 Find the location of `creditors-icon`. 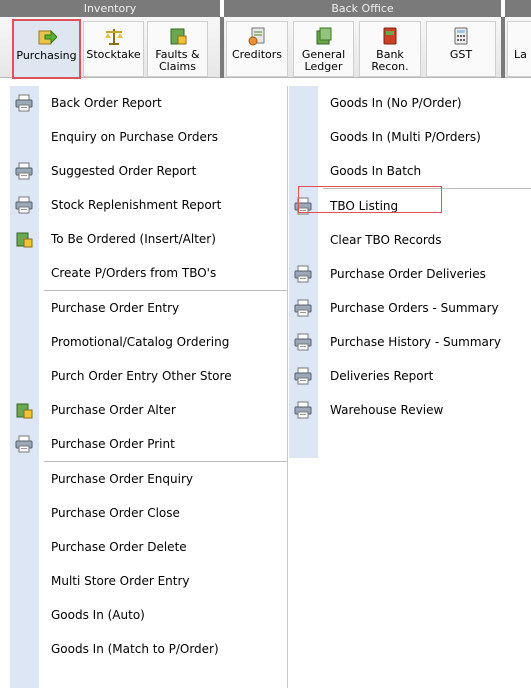

creditors-icon is located at coordinates (256, 36).